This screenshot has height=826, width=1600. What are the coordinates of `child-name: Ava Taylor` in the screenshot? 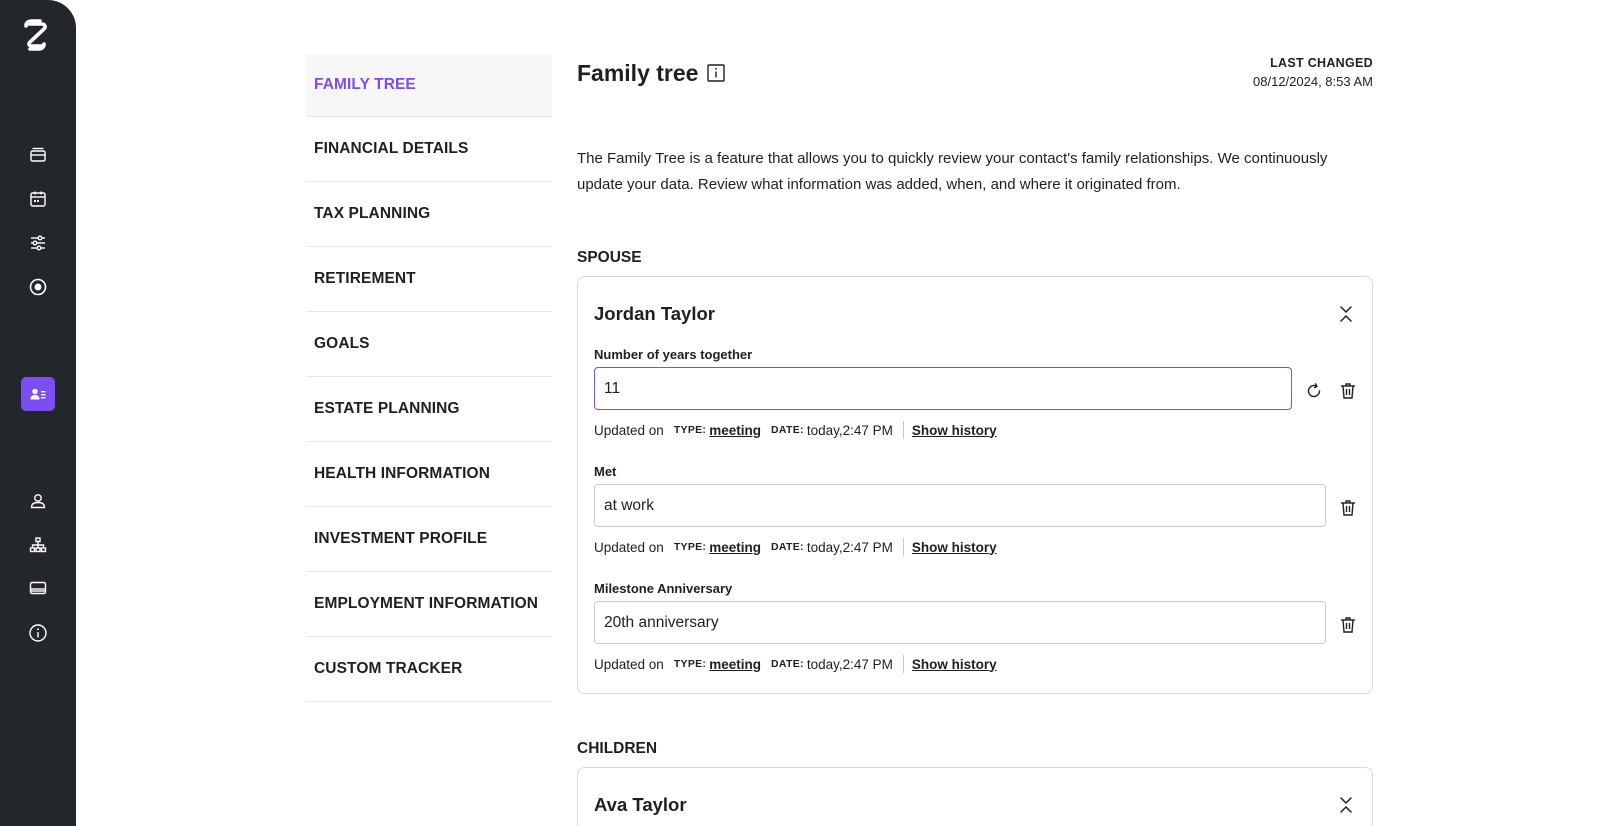 It's located at (640, 804).